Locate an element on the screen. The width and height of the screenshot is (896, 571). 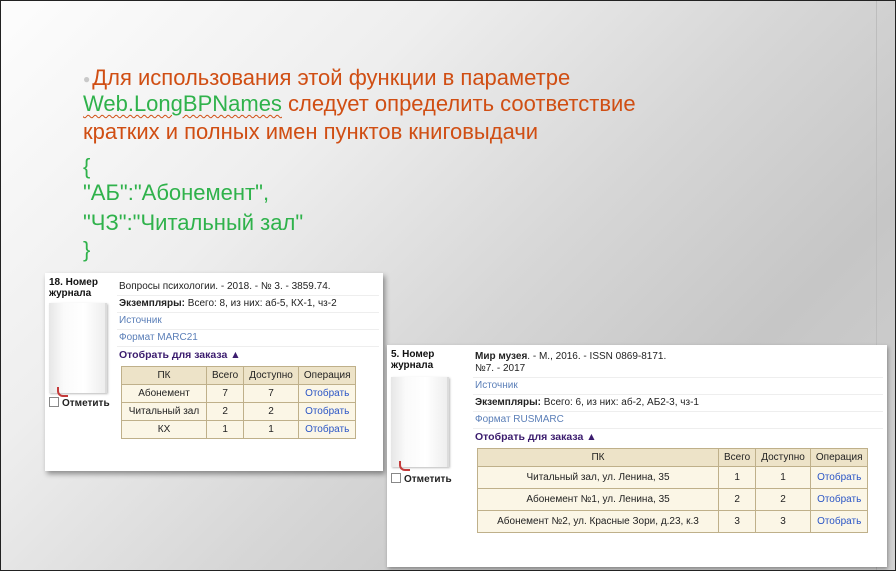
record-title-rest: . - М., 2016. - ISSN 0869-8171. is located at coordinates (597, 356).